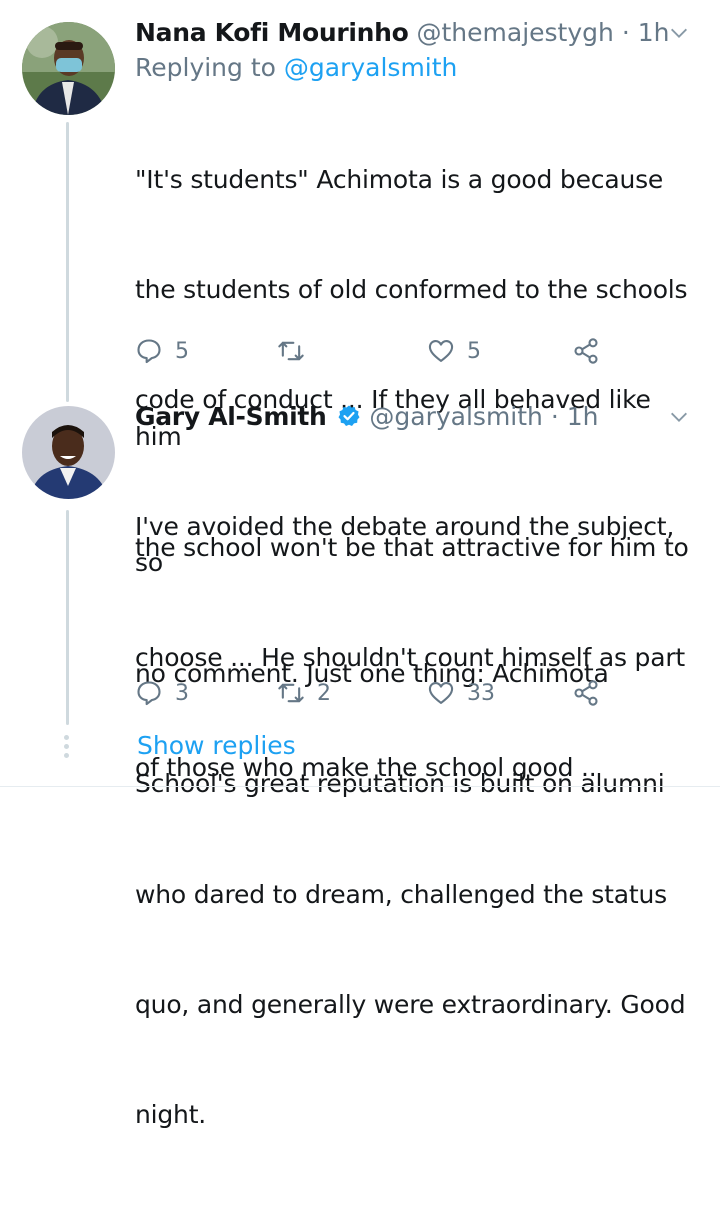  What do you see at coordinates (182, 351) in the screenshot?
I see `reply-count: 5` at bounding box center [182, 351].